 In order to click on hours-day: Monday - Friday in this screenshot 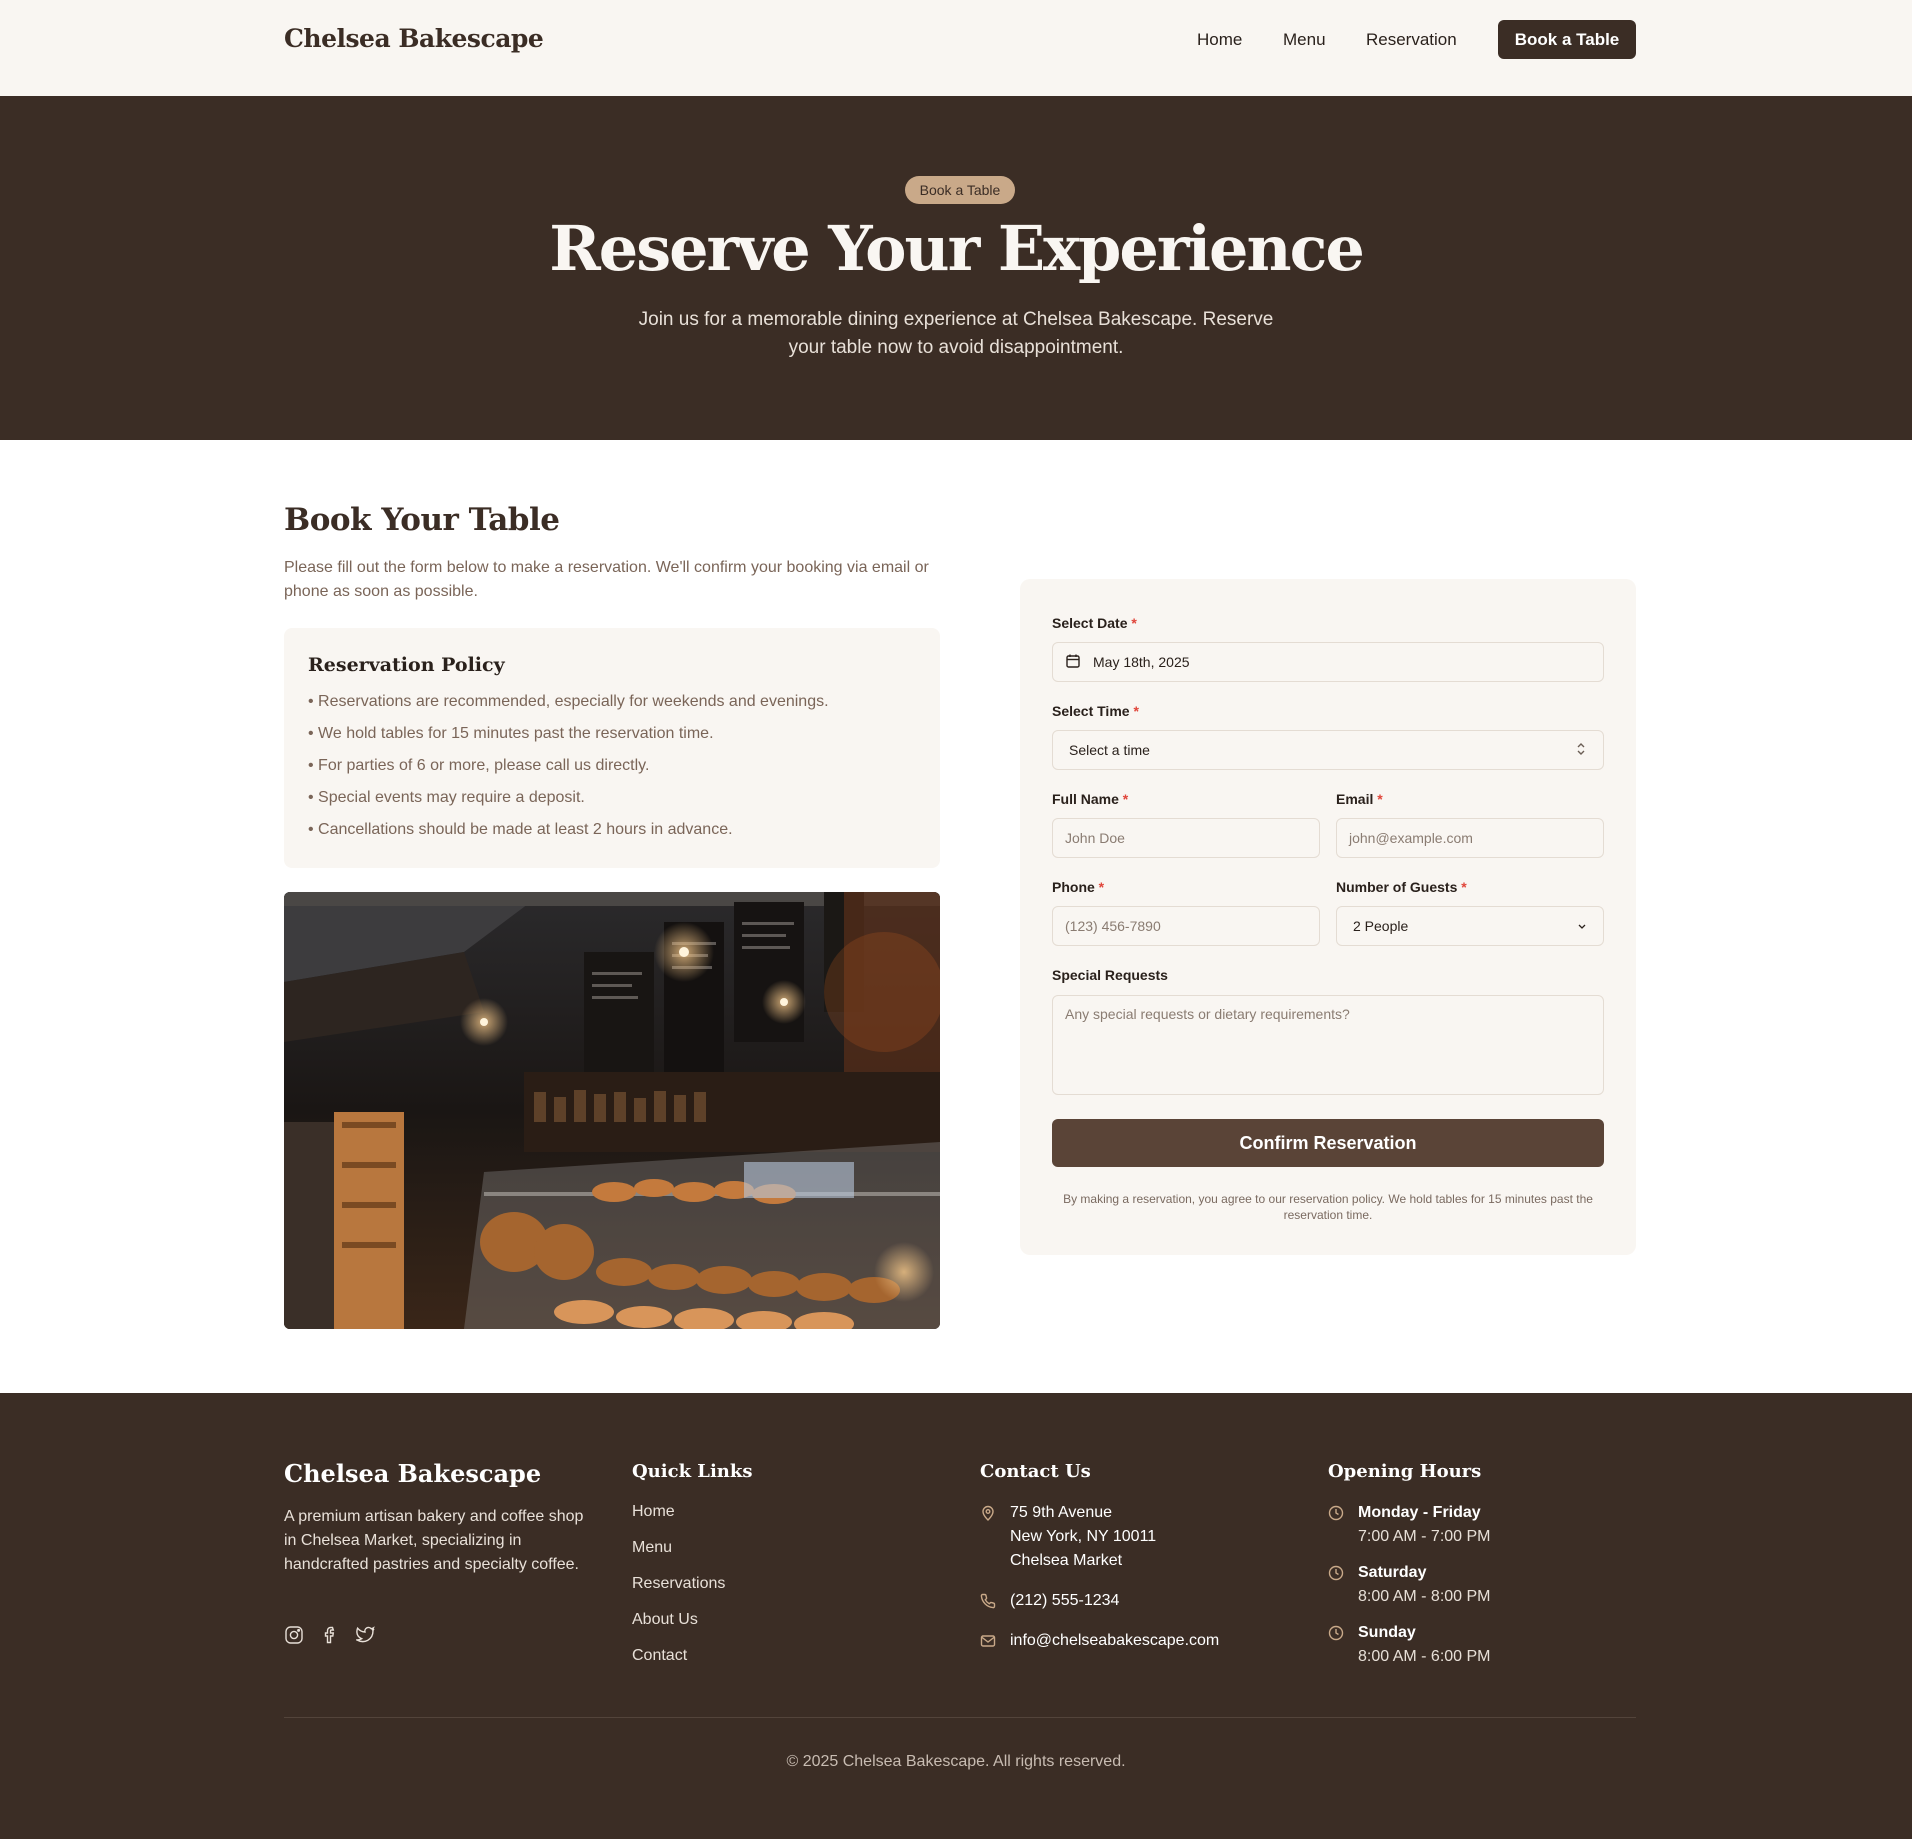, I will do `click(1419, 1512)`.